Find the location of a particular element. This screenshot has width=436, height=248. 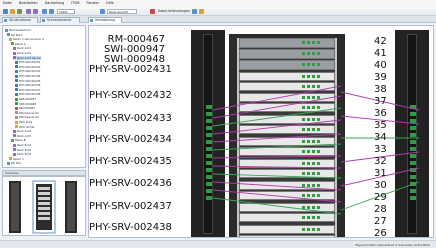

device-label: PHY-SRV-002437 is located at coordinates (130, 206).